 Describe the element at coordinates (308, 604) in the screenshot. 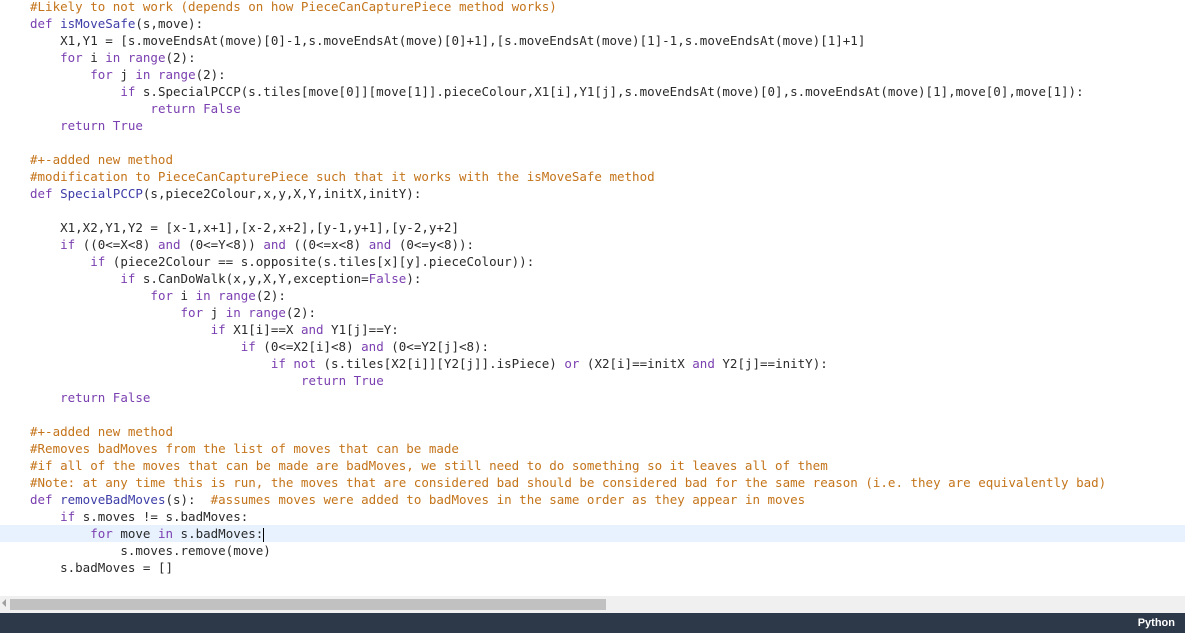

I see `horizontal-scrollbar-thumb` at that location.